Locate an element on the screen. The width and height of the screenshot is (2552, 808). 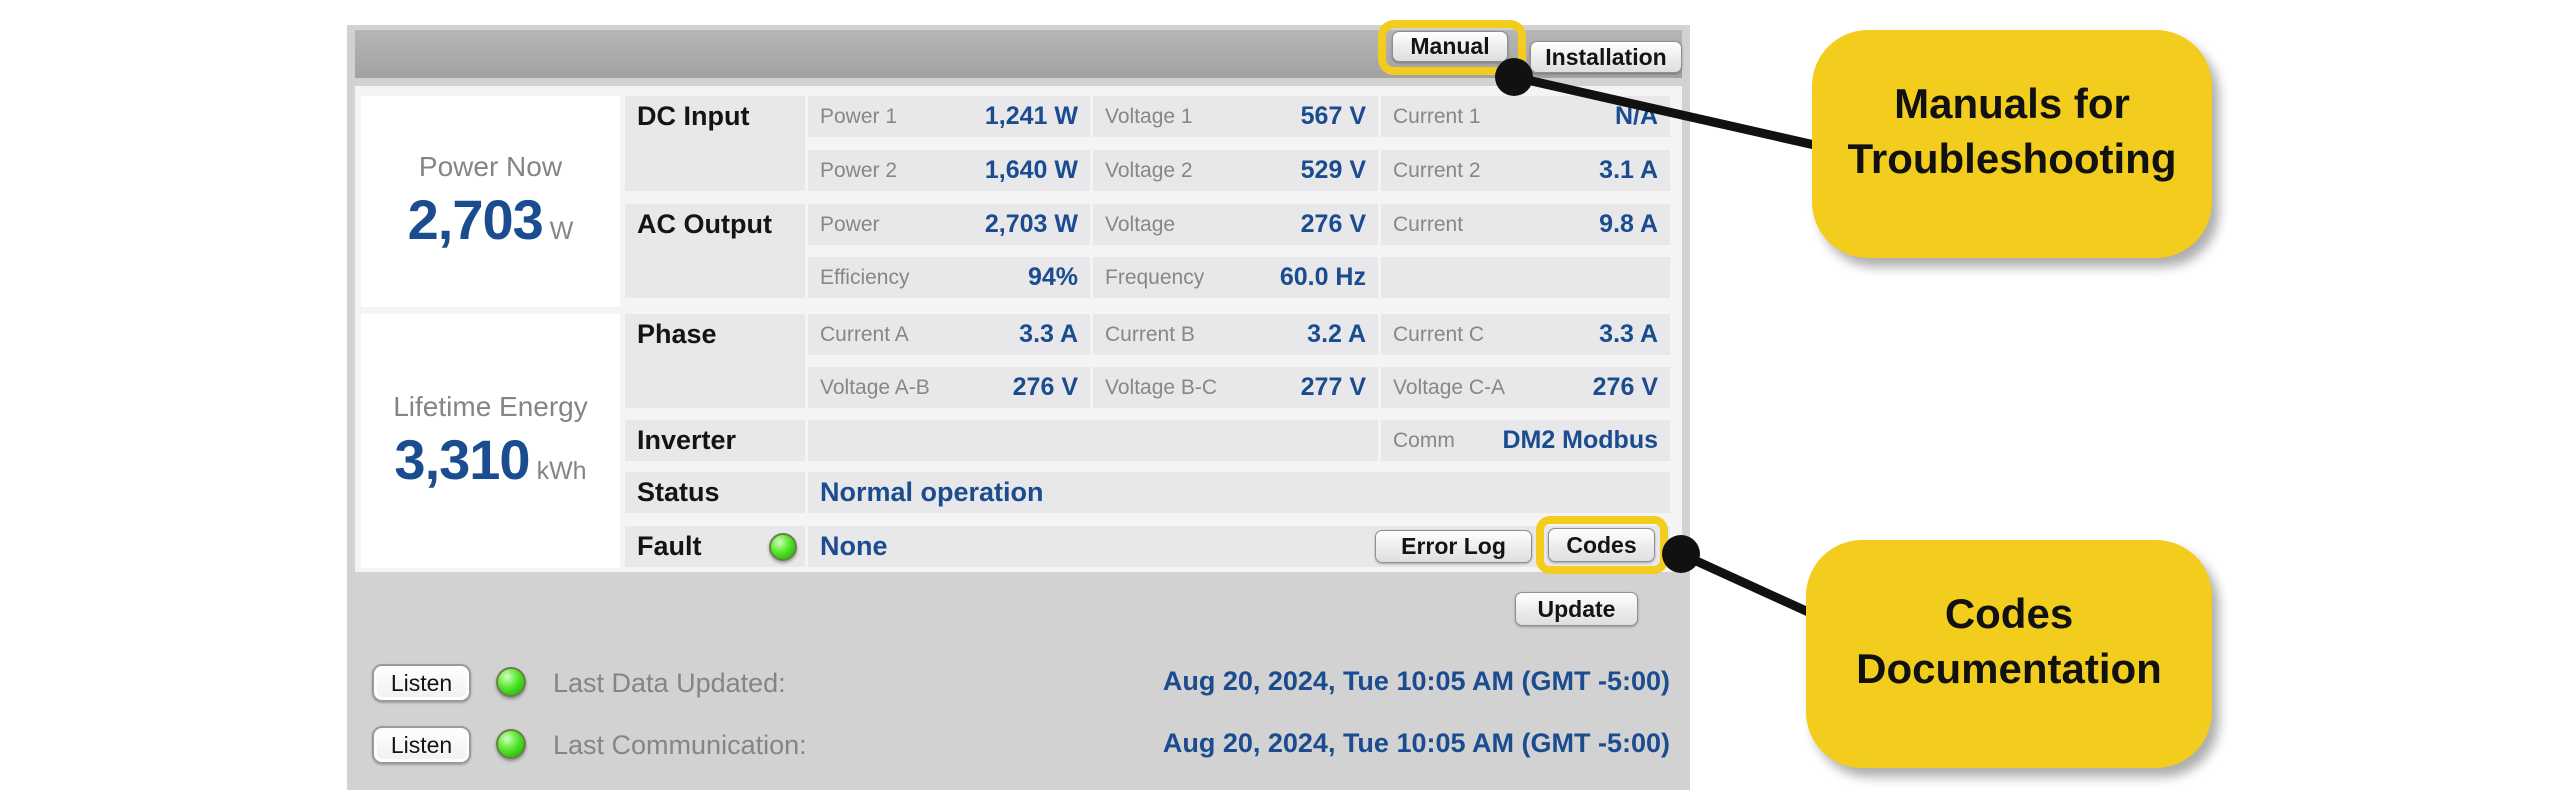
metric-label: Current 1 is located at coordinates (1437, 116).